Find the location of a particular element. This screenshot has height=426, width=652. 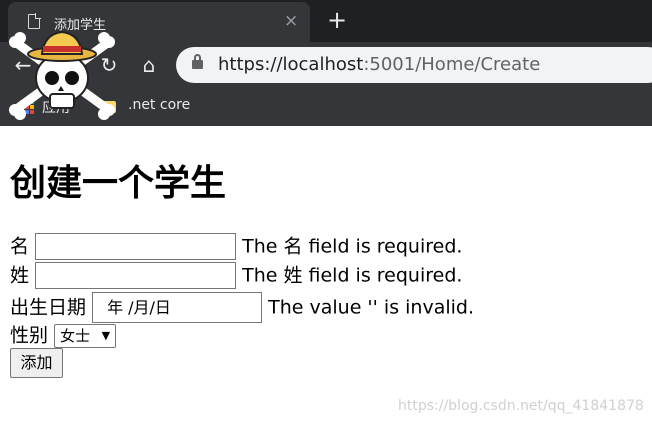

last-name-row: 姓 The 姓 field is required. is located at coordinates (236, 275).